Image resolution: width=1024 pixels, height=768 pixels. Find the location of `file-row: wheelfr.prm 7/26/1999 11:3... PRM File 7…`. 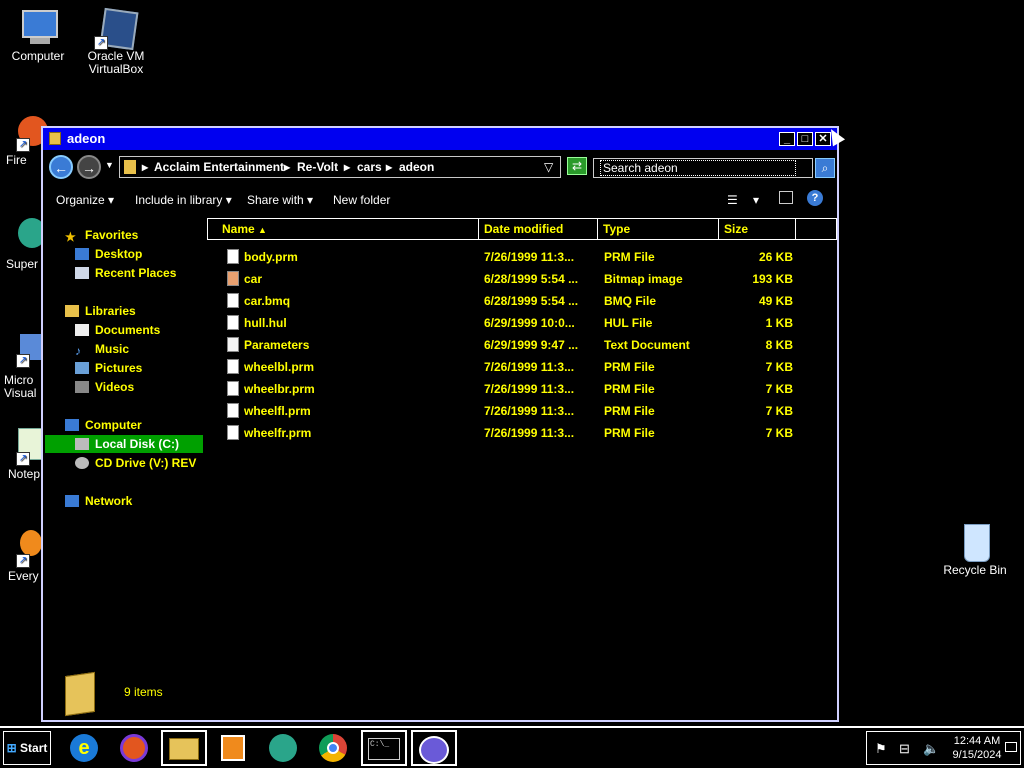

file-row: wheelfr.prm 7/26/1999 11:3... PRM File 7… is located at coordinates (522, 433).